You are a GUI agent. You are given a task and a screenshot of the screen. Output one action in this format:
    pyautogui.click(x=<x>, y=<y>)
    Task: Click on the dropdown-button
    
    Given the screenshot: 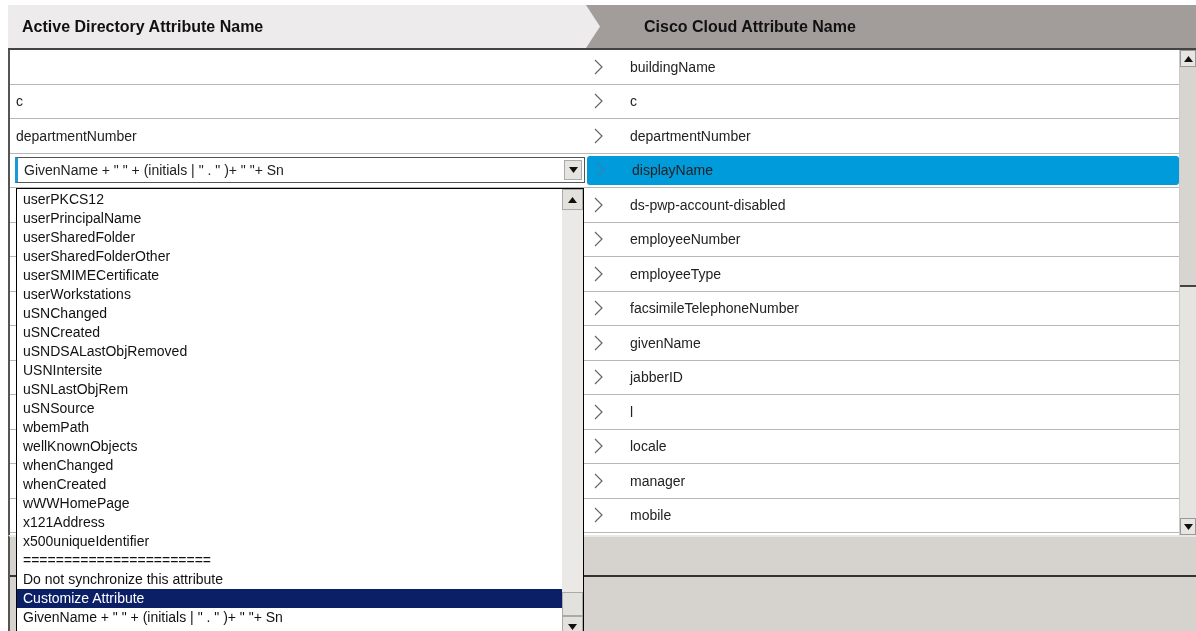 What is the action you would take?
    pyautogui.click(x=573, y=170)
    